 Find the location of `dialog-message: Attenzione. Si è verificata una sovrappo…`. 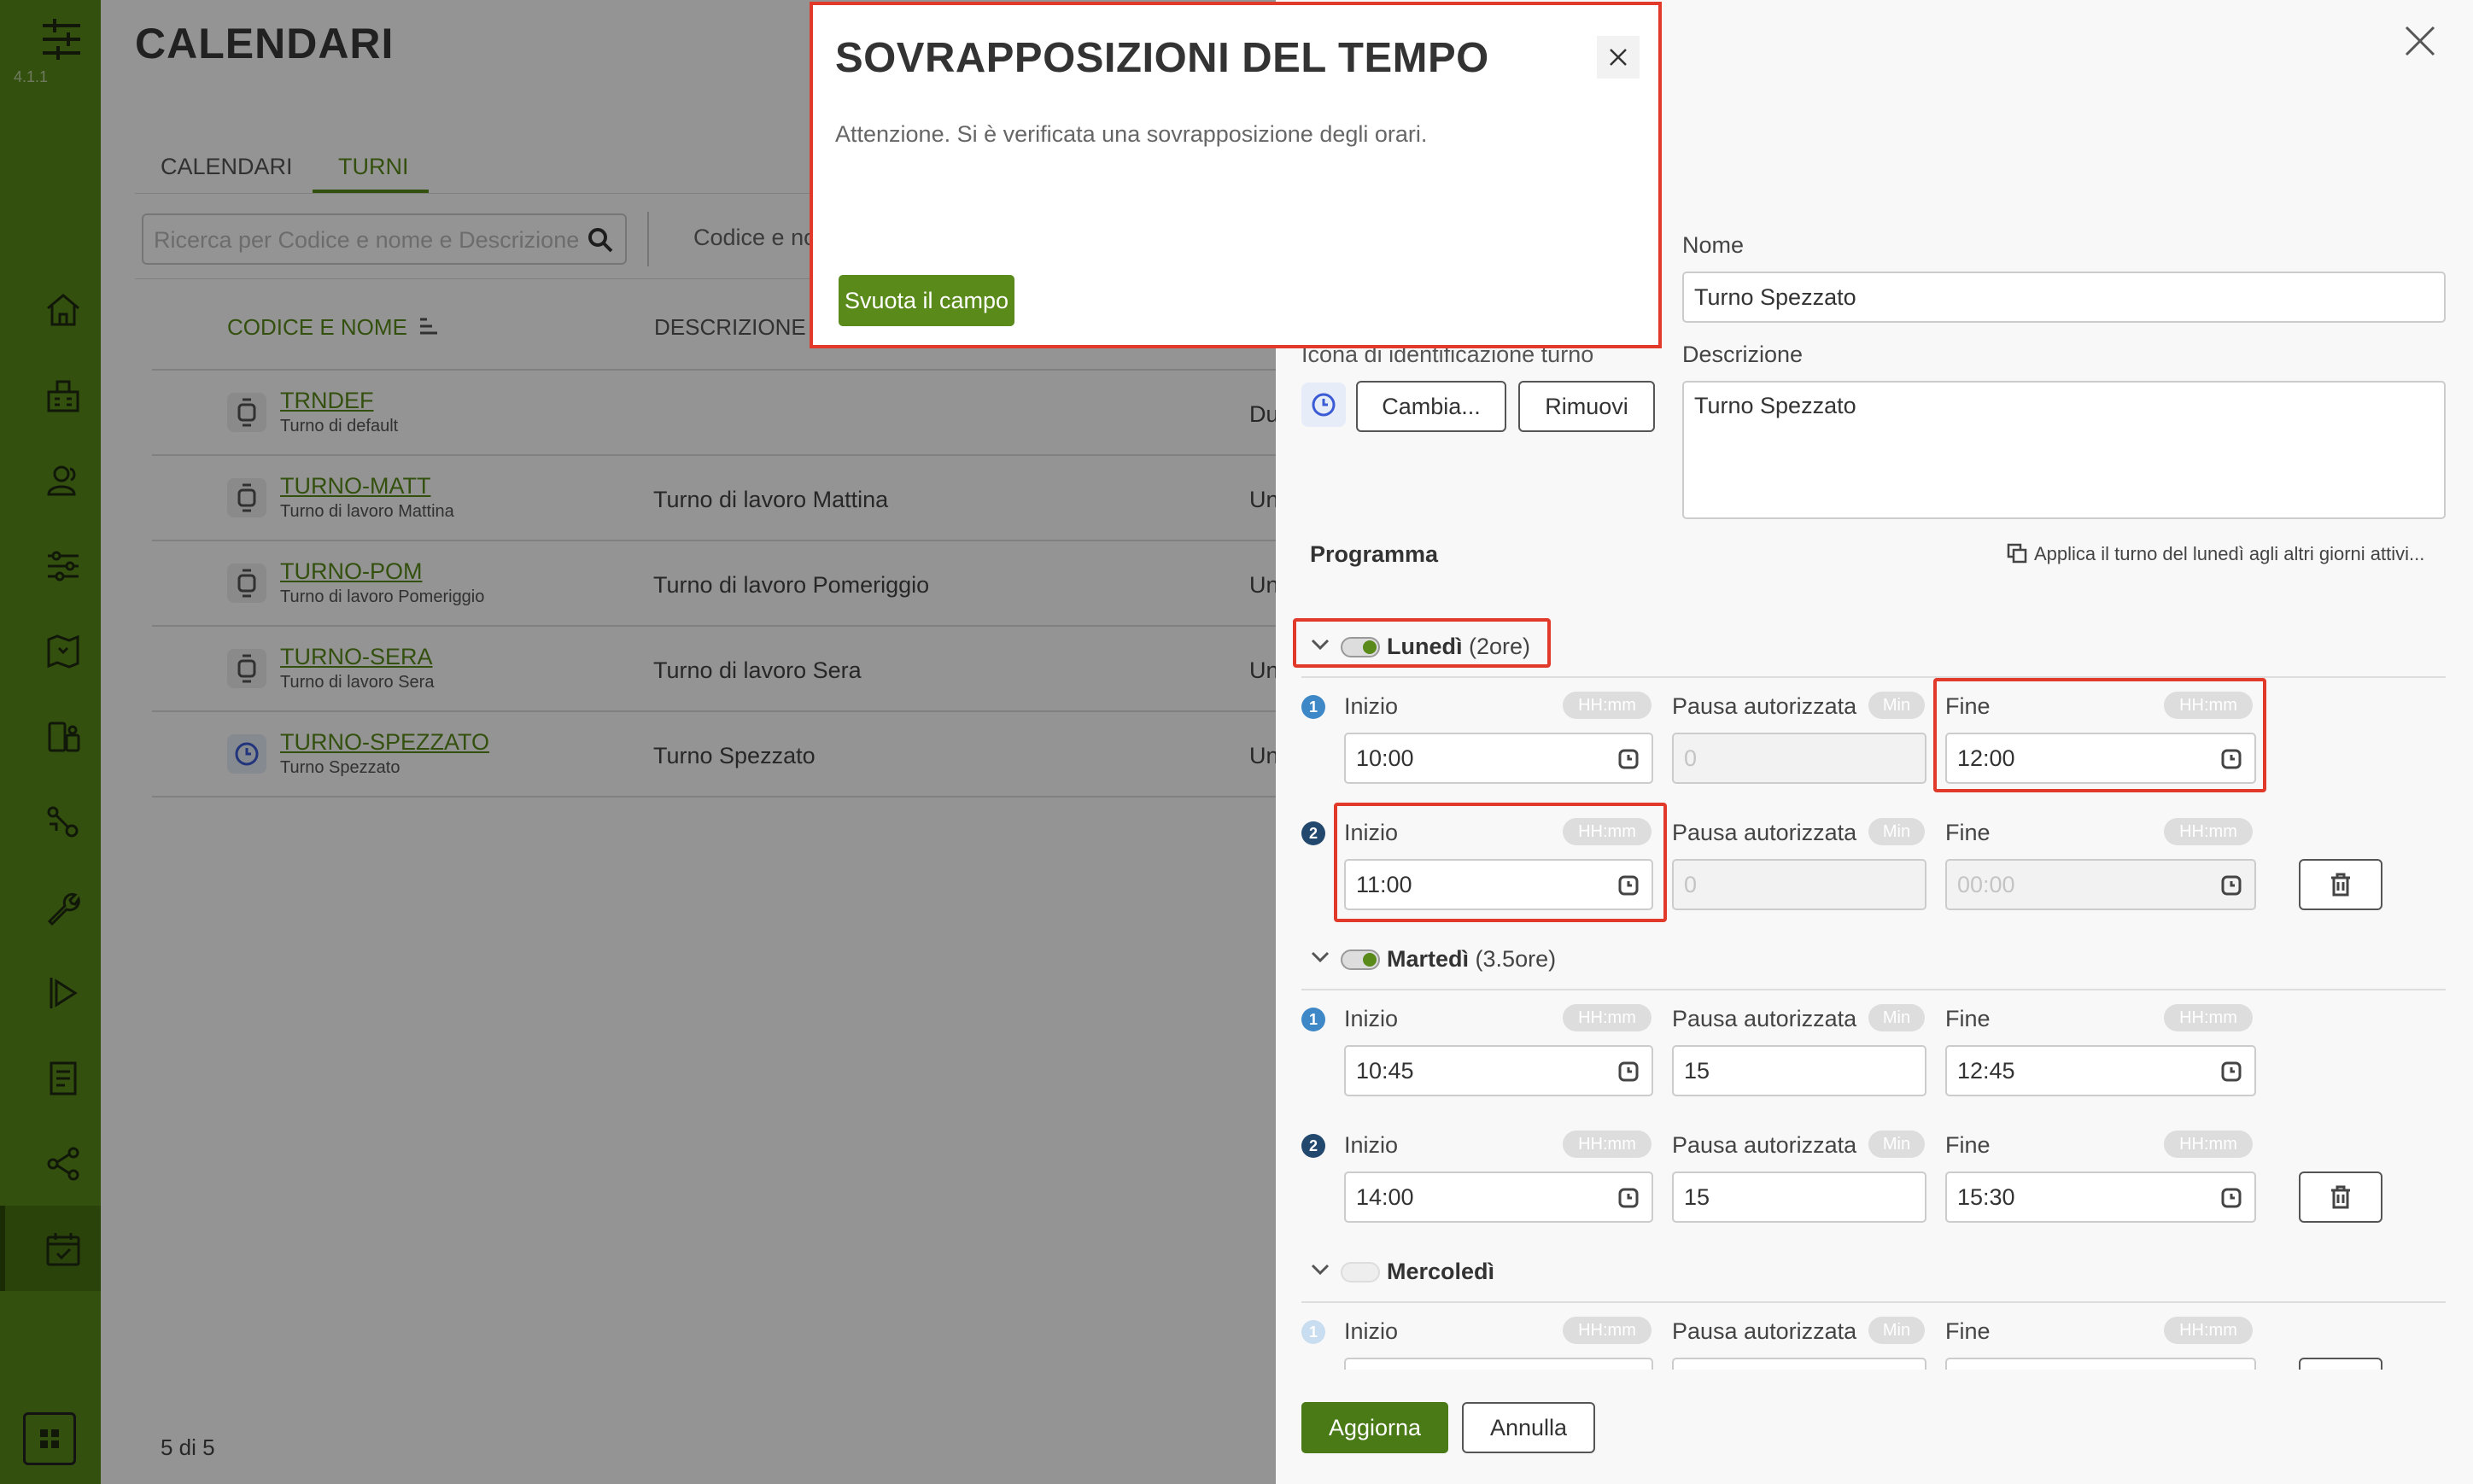

dialog-message: Attenzione. Si è verificata una sovrappo… is located at coordinates (1131, 134).